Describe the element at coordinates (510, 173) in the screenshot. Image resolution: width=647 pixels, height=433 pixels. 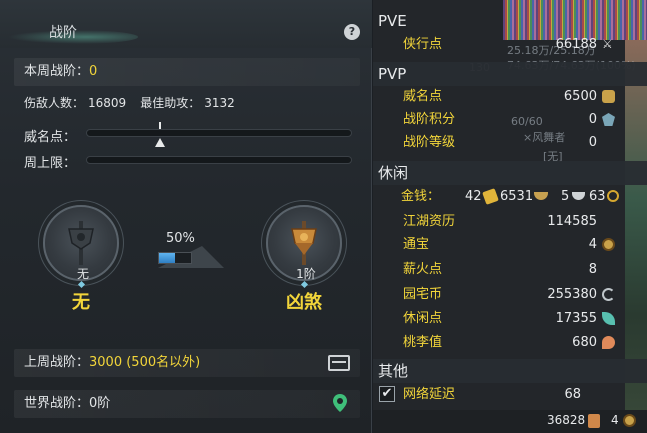
I see `leisure-header: 休闲` at that location.